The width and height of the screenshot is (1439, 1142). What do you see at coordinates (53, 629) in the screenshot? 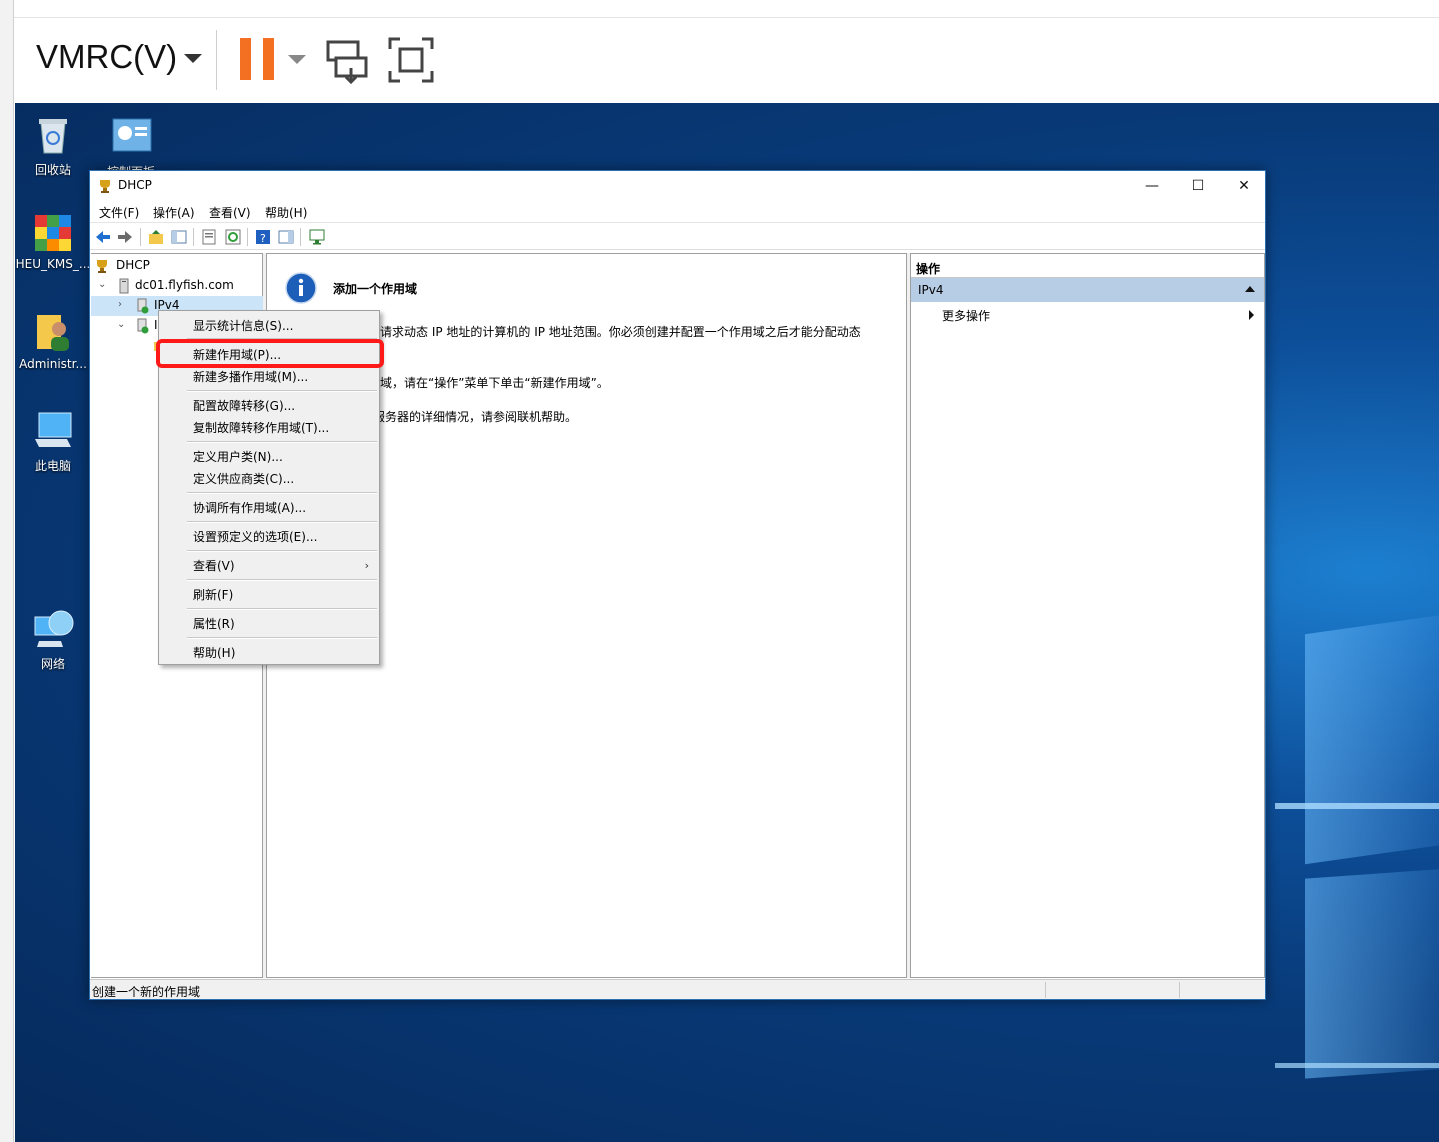
I see `network-icon` at bounding box center [53, 629].